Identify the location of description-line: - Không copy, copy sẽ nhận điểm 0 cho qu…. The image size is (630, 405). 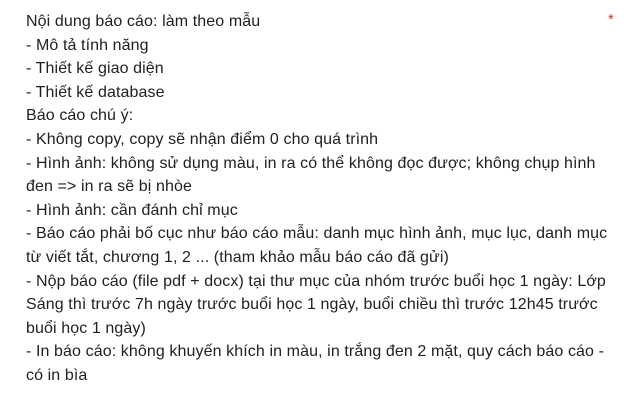
(202, 139).